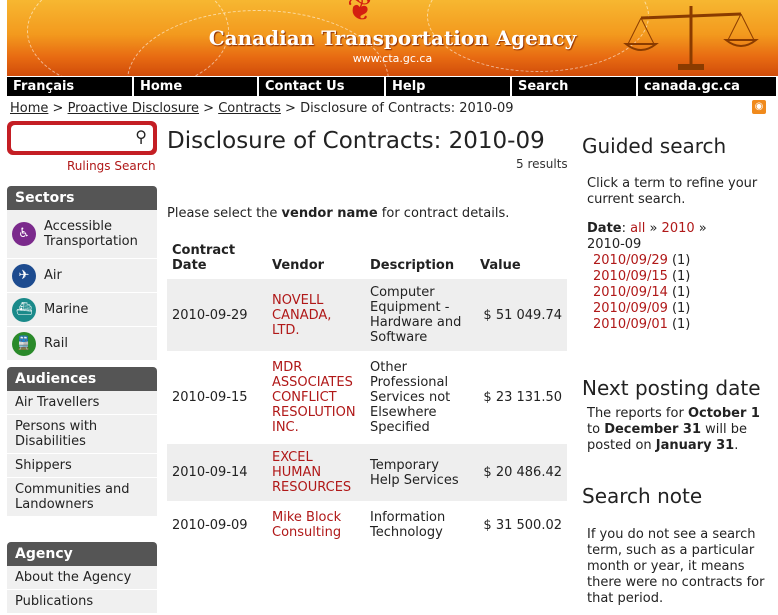 This screenshot has height=615, width=778. What do you see at coordinates (642, 496) in the screenshot?
I see `search-note-heading: Search note` at bounding box center [642, 496].